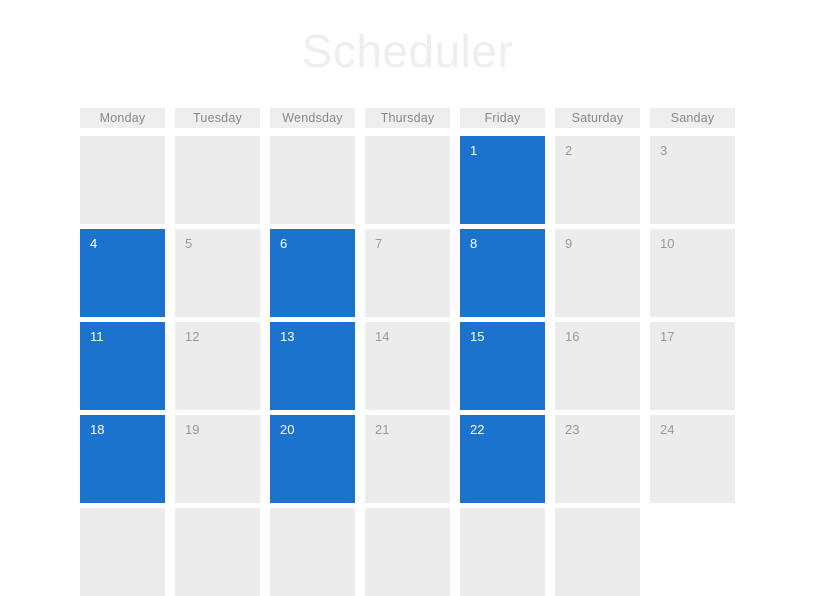  What do you see at coordinates (667, 429) in the screenshot?
I see `day-number: 24` at bounding box center [667, 429].